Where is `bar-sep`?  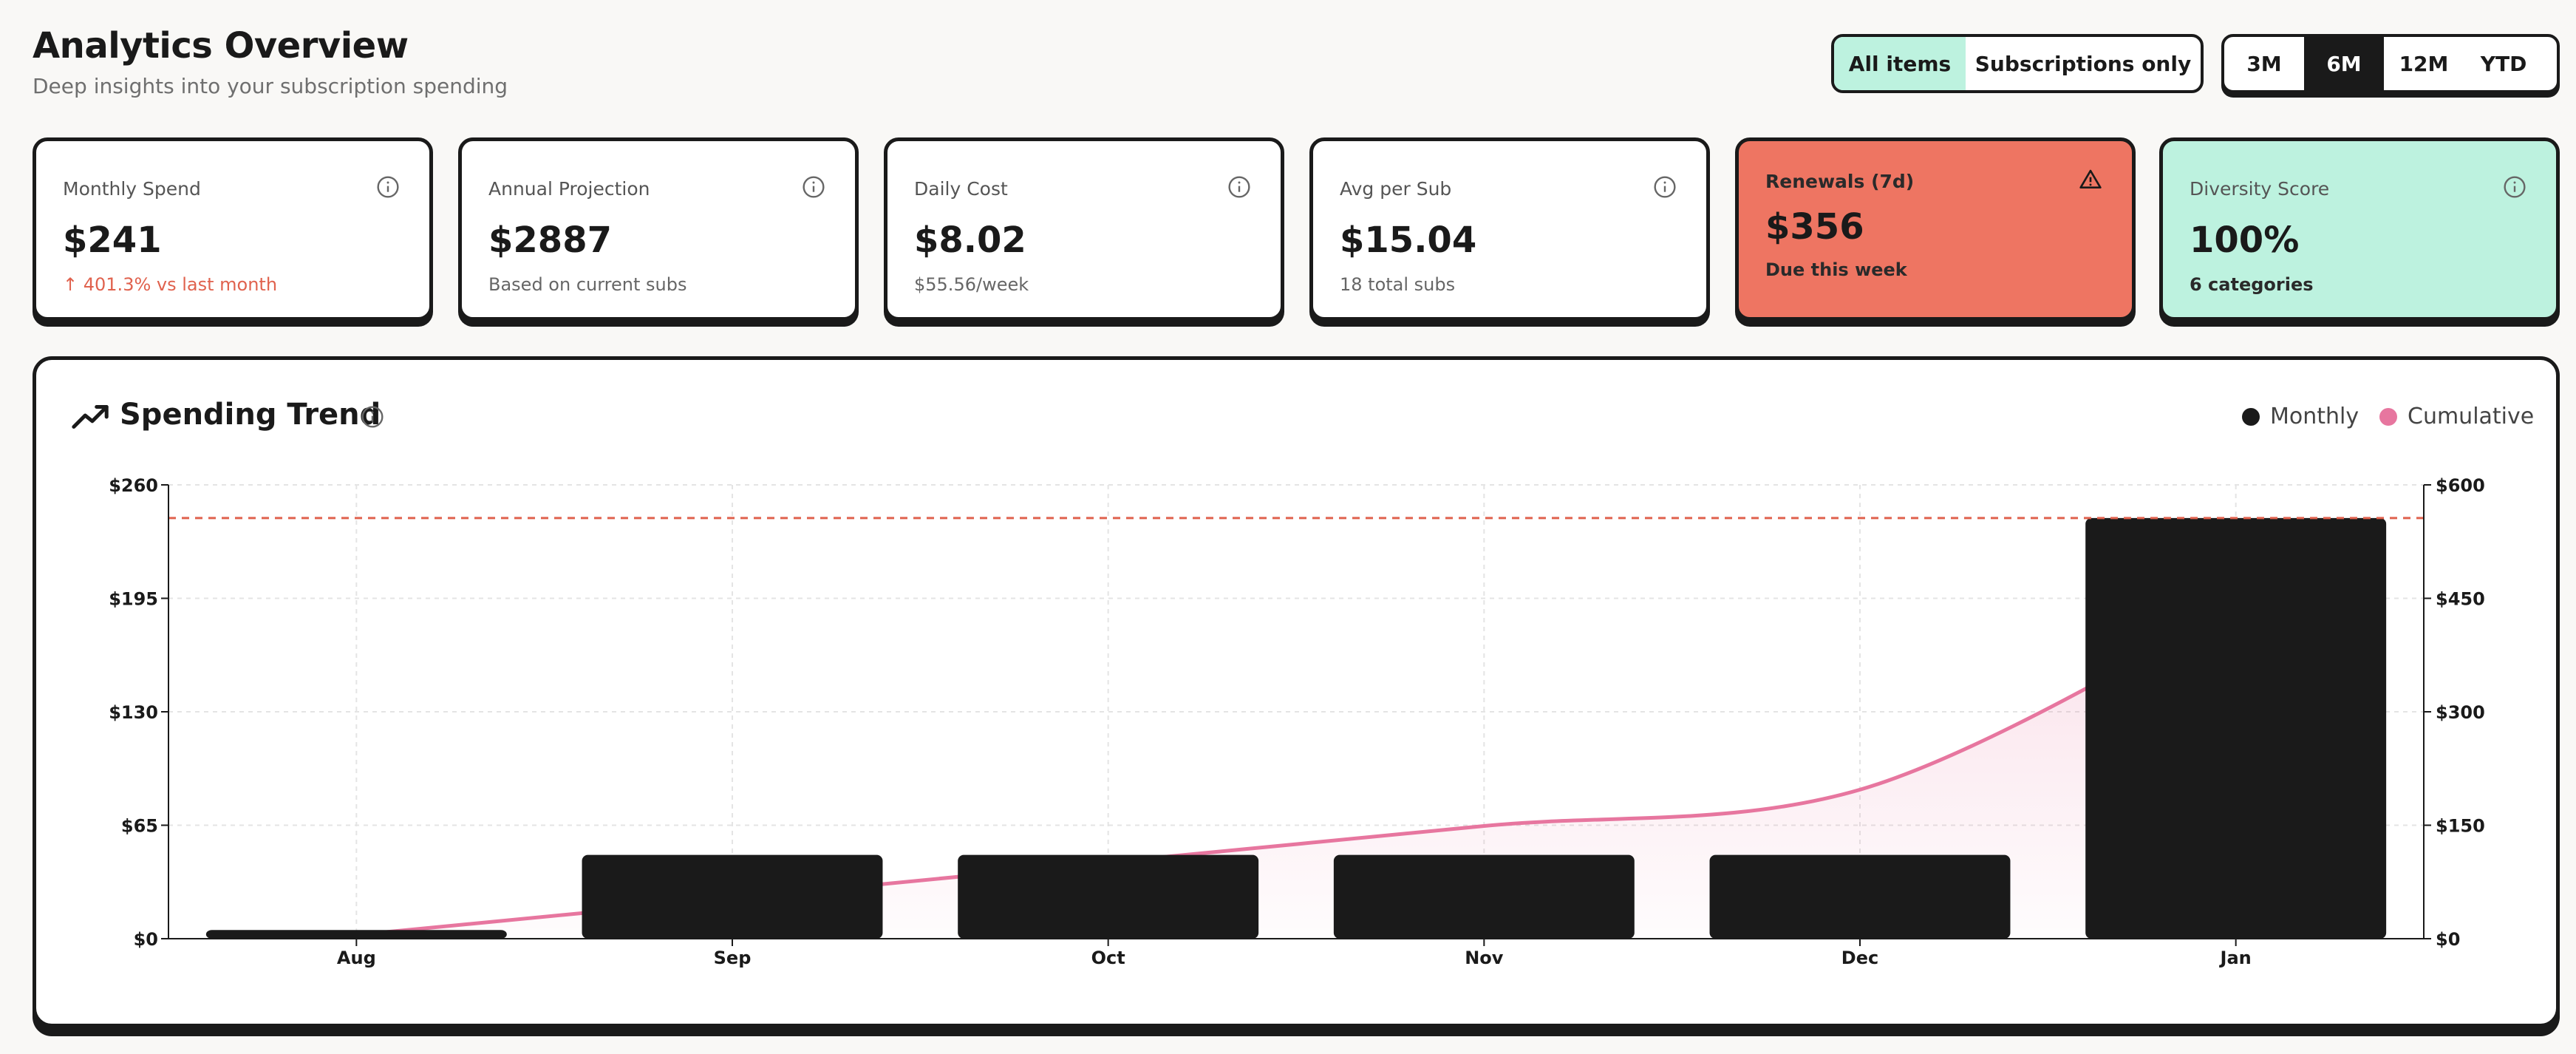 bar-sep is located at coordinates (732, 896).